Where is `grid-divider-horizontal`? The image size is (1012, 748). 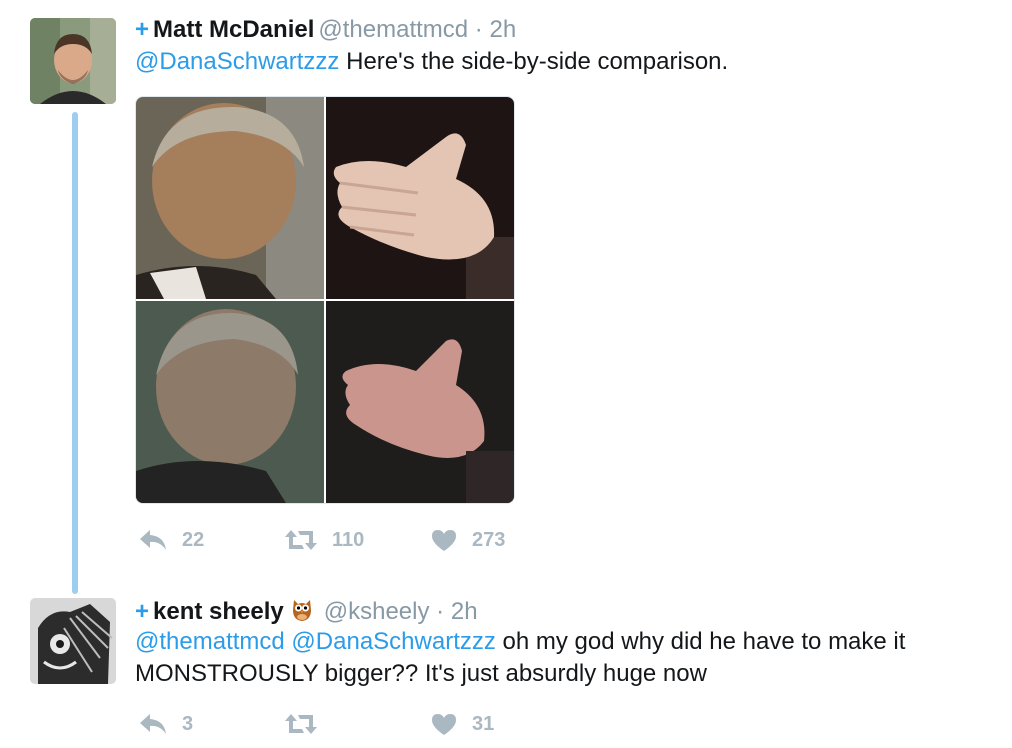 grid-divider-horizontal is located at coordinates (325, 300).